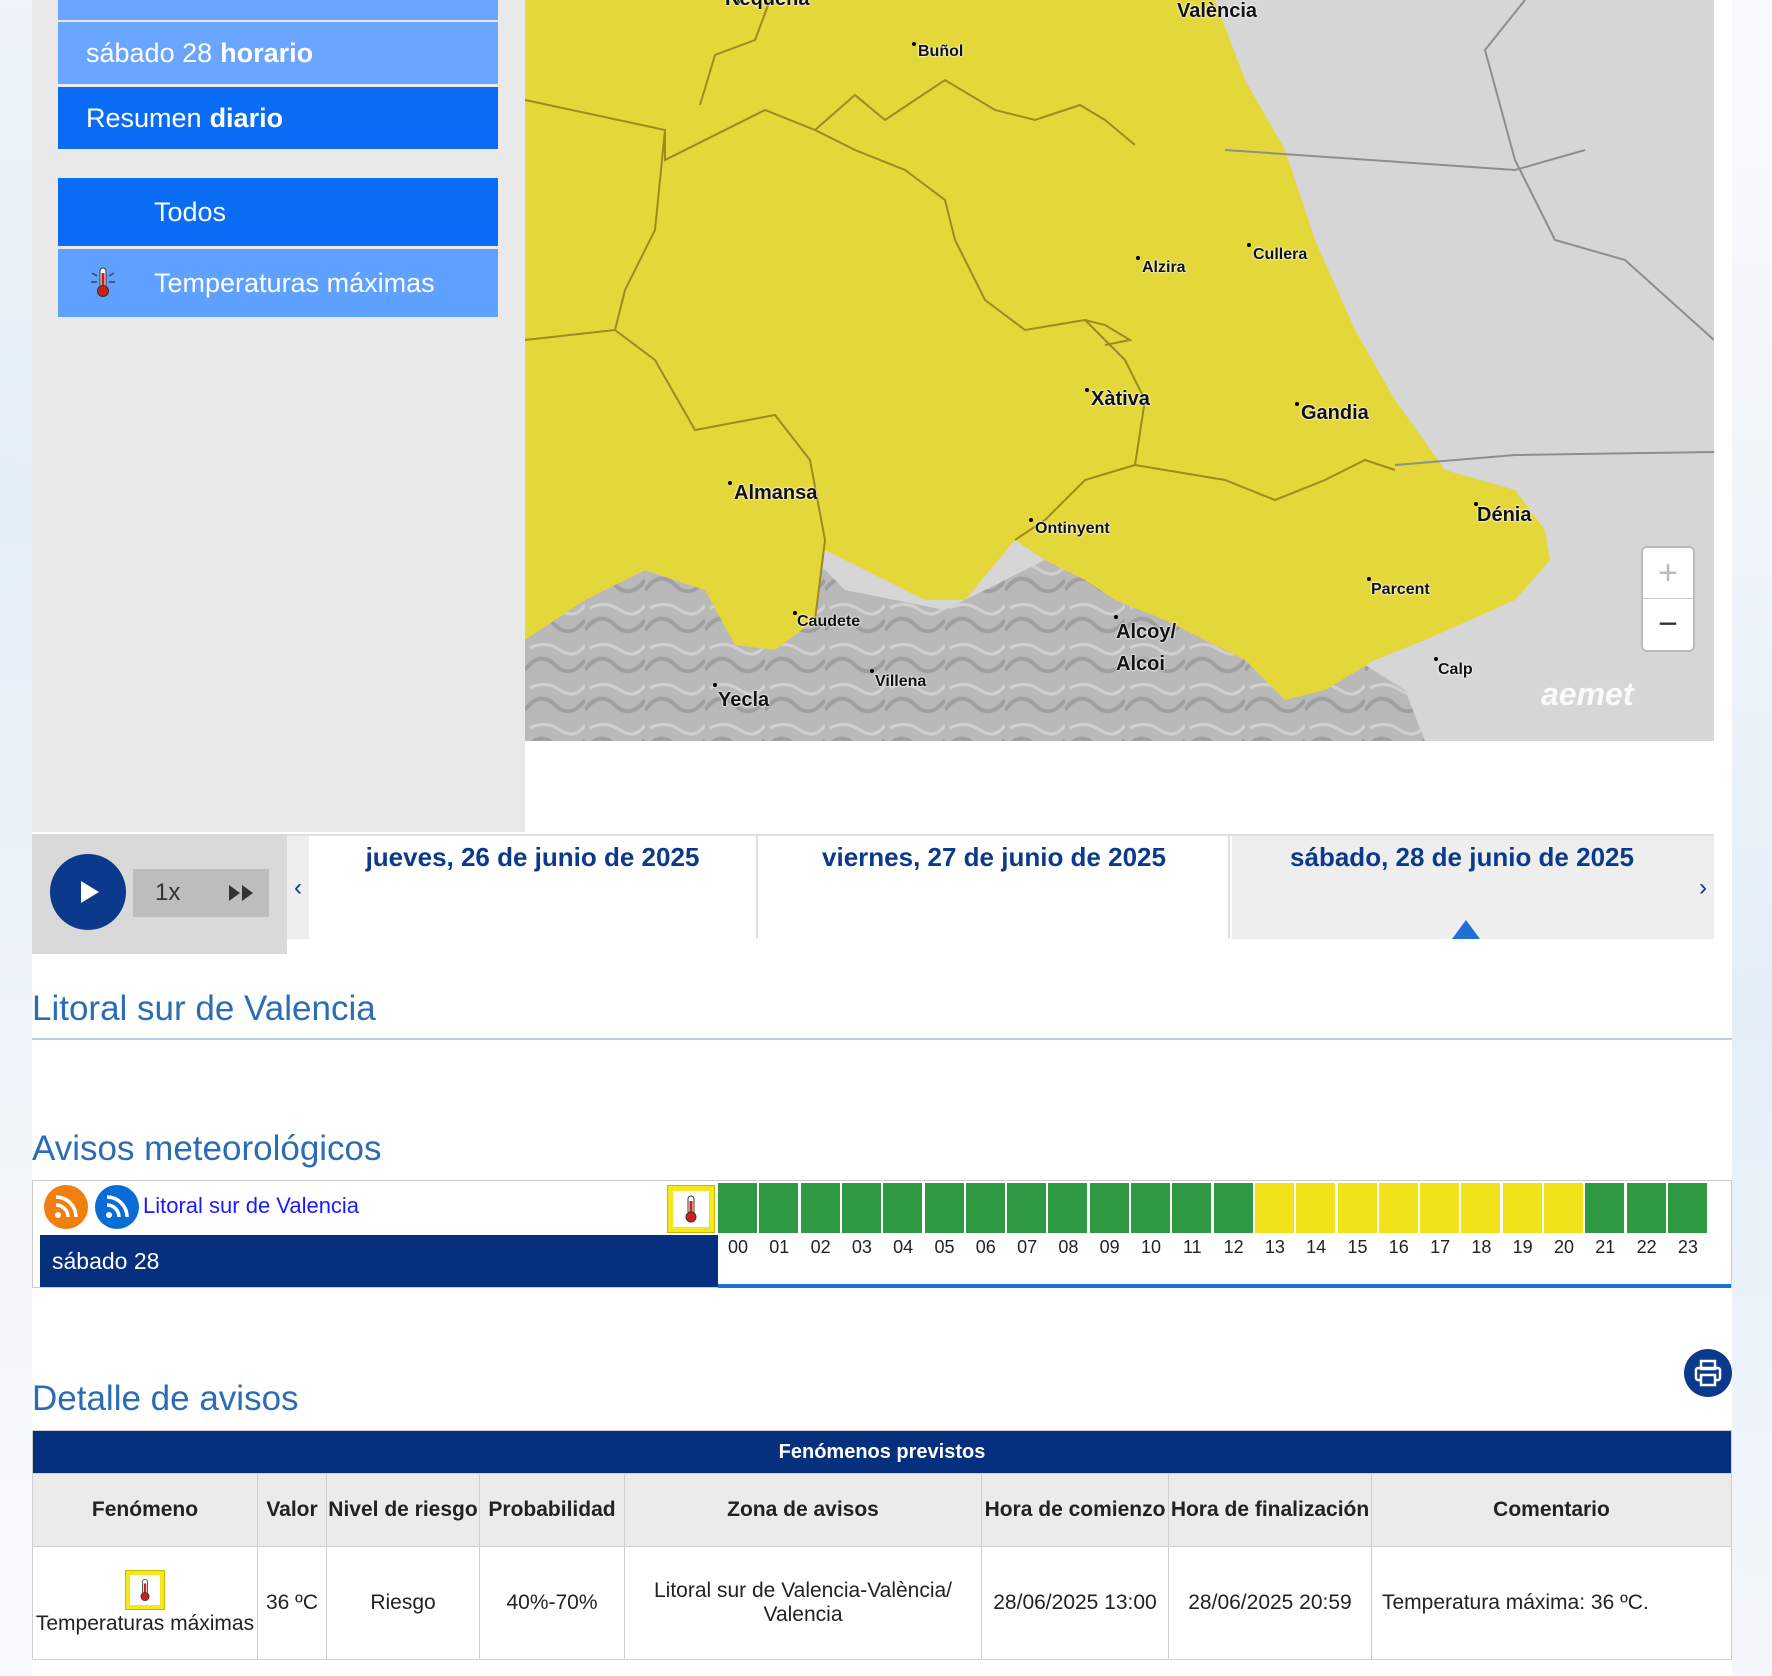 This screenshot has height=1676, width=1772. Describe the element at coordinates (1668, 573) in the screenshot. I see `zoom-in-button: +` at that location.